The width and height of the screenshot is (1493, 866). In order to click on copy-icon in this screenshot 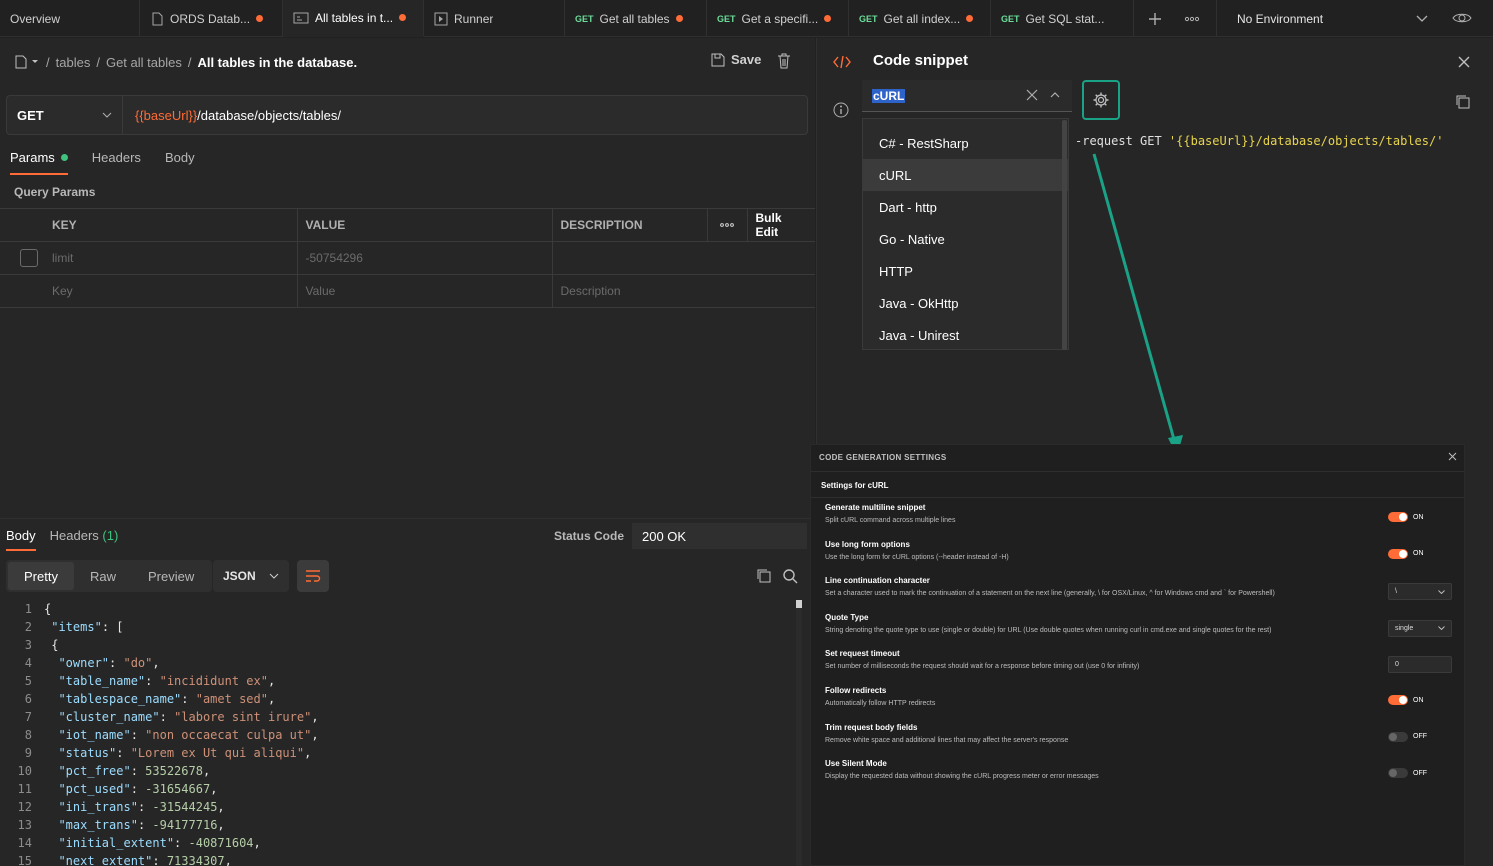, I will do `click(764, 576)`.